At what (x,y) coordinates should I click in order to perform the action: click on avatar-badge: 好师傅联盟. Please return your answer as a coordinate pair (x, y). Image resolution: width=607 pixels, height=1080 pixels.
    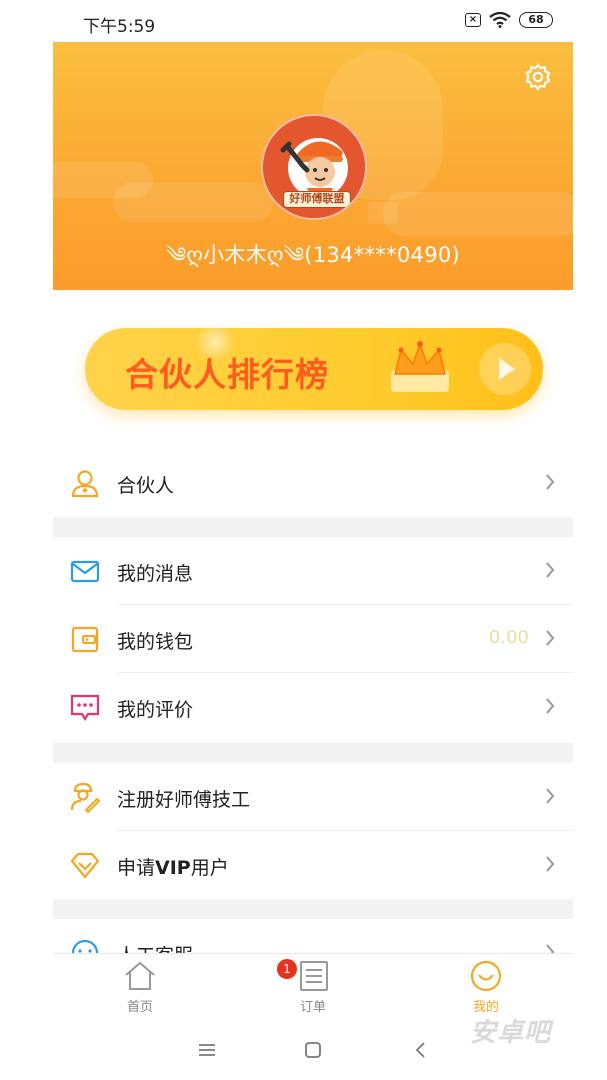
    Looking at the image, I should click on (317, 199).